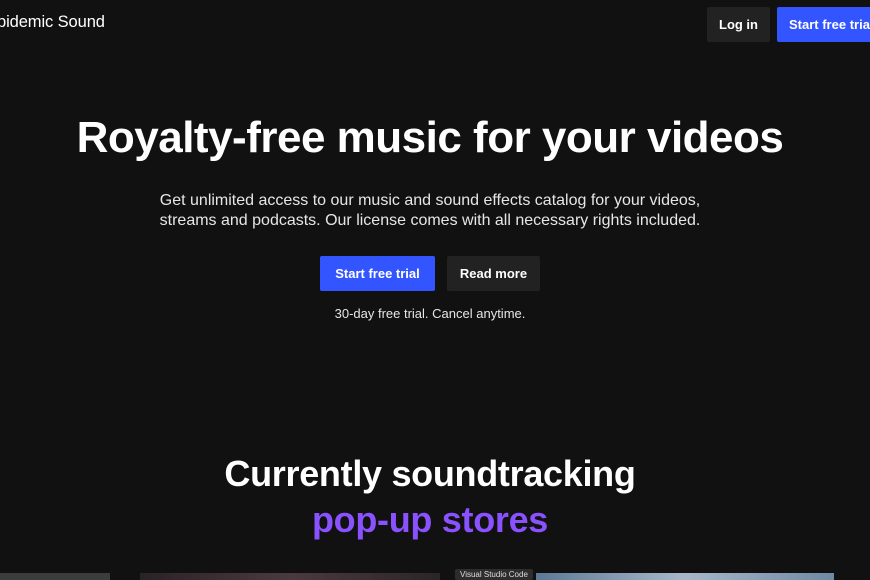 This screenshot has height=580, width=870. Describe the element at coordinates (738, 24) in the screenshot. I see `login-button: Log in` at that location.